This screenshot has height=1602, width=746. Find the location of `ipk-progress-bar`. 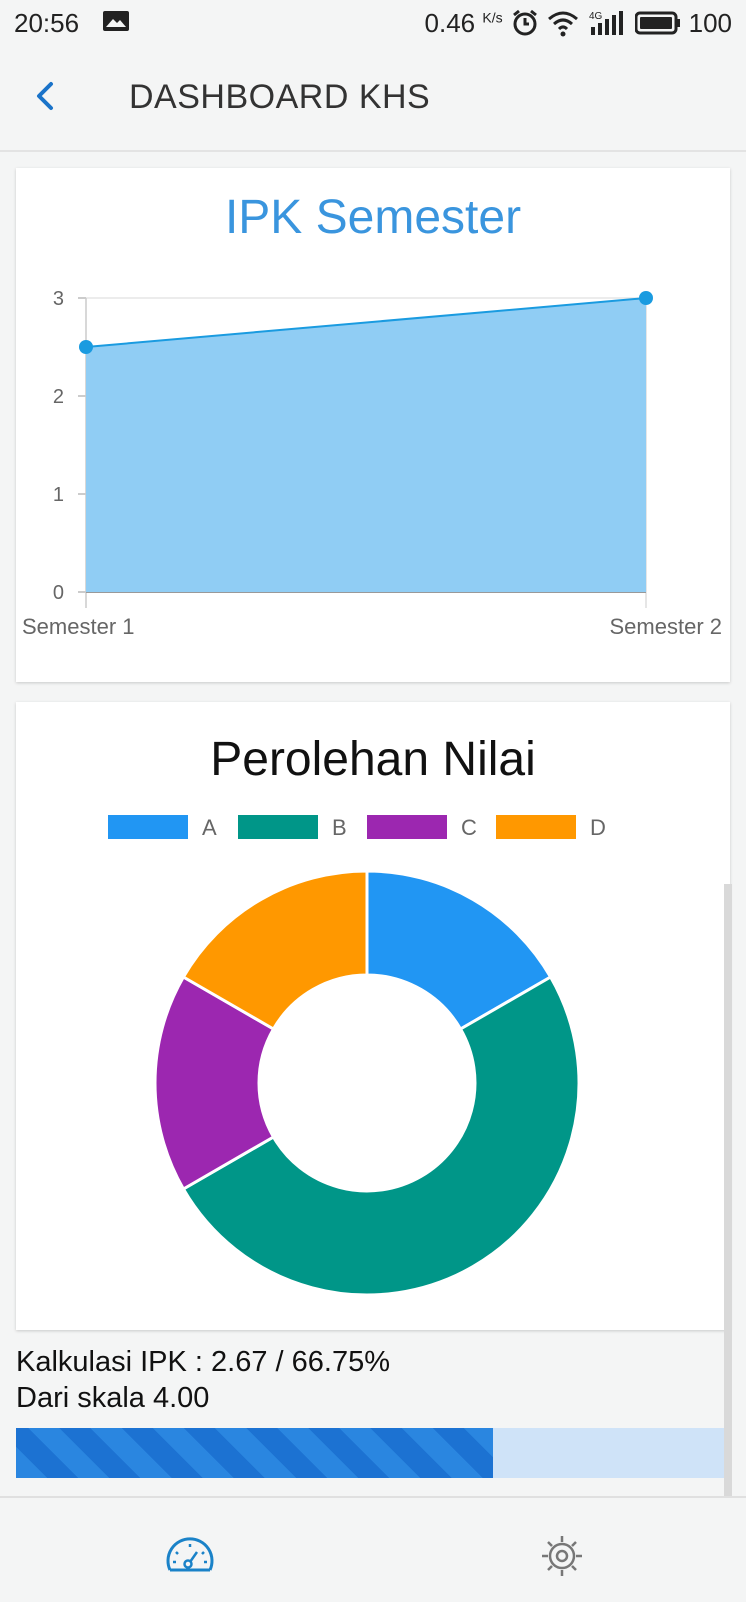

ipk-progress-bar is located at coordinates (373, 1453).